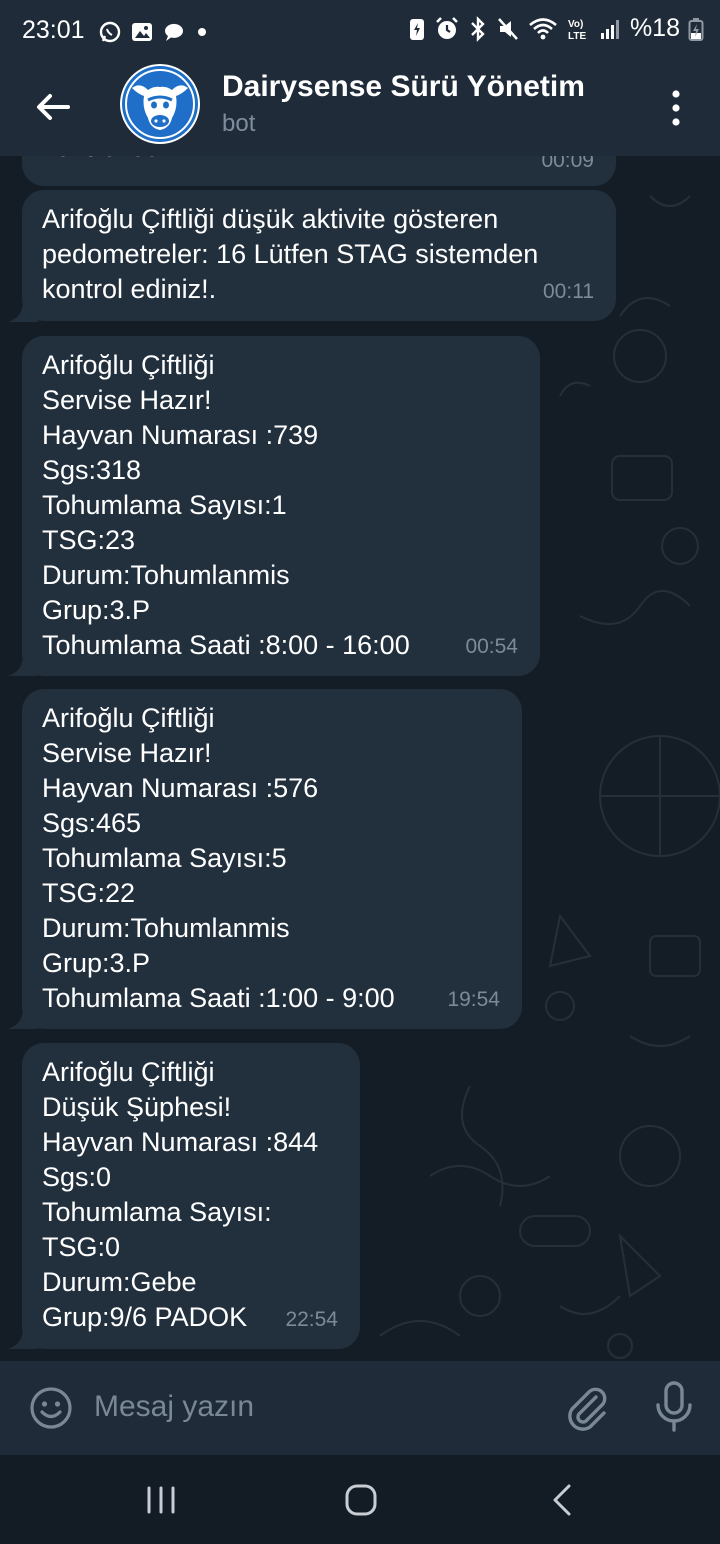 This screenshot has width=720, height=1544. Describe the element at coordinates (473, 999) in the screenshot. I see `message-time: 19:54` at that location.